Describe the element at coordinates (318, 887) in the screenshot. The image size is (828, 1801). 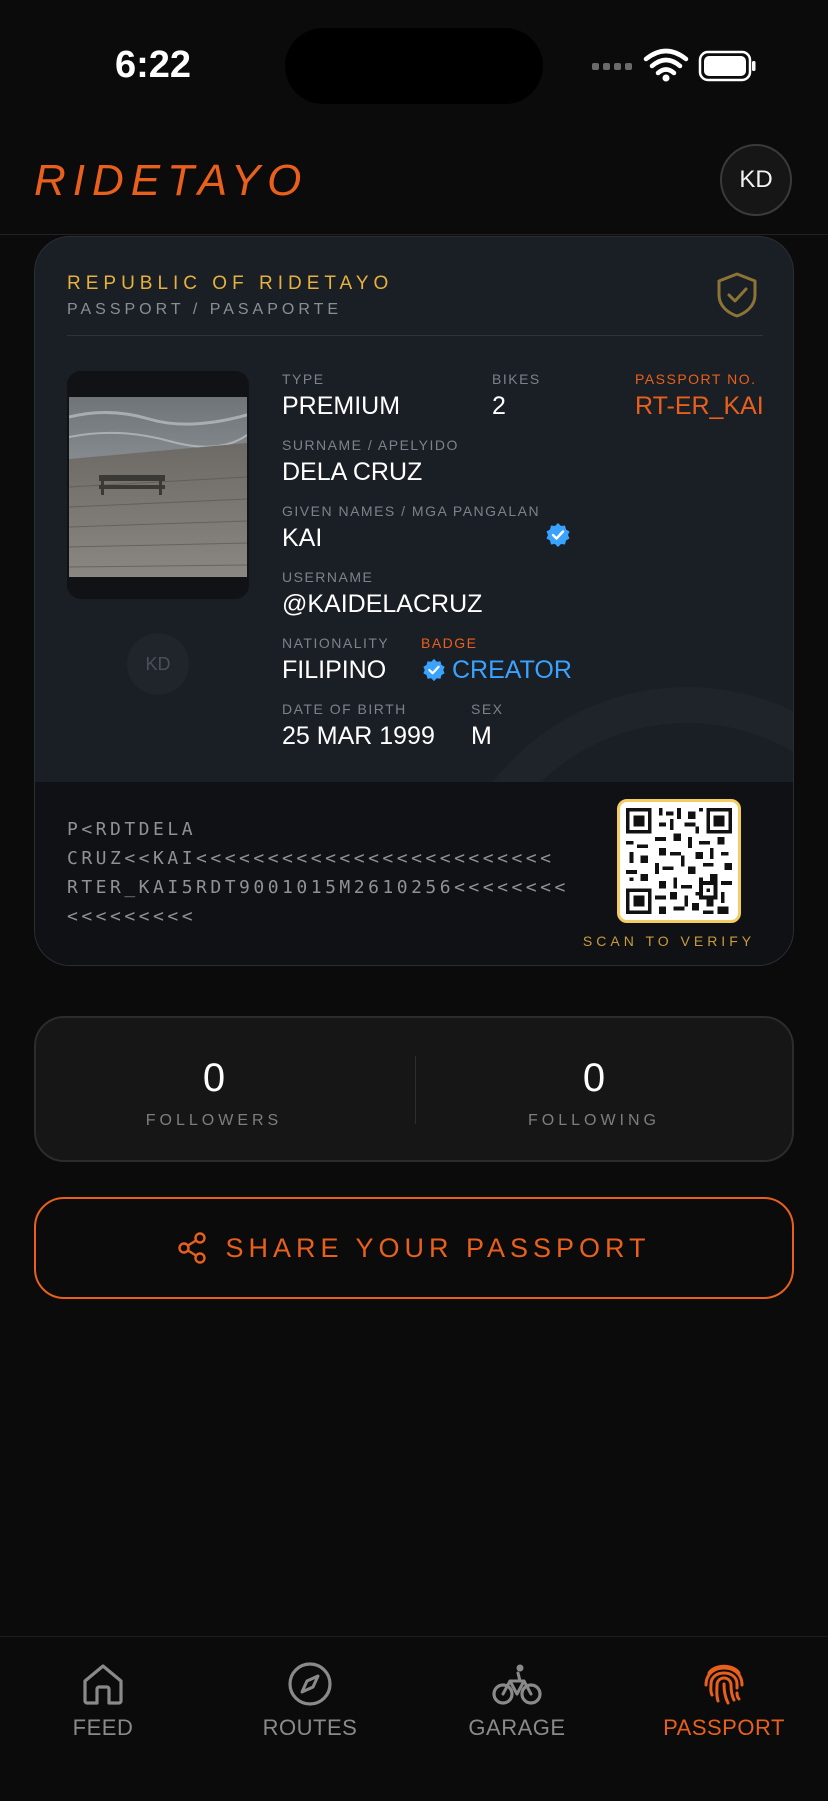
I see `mrz-line: RTER_KAI5RDT9001015M2610256<<<<<<<<` at that location.